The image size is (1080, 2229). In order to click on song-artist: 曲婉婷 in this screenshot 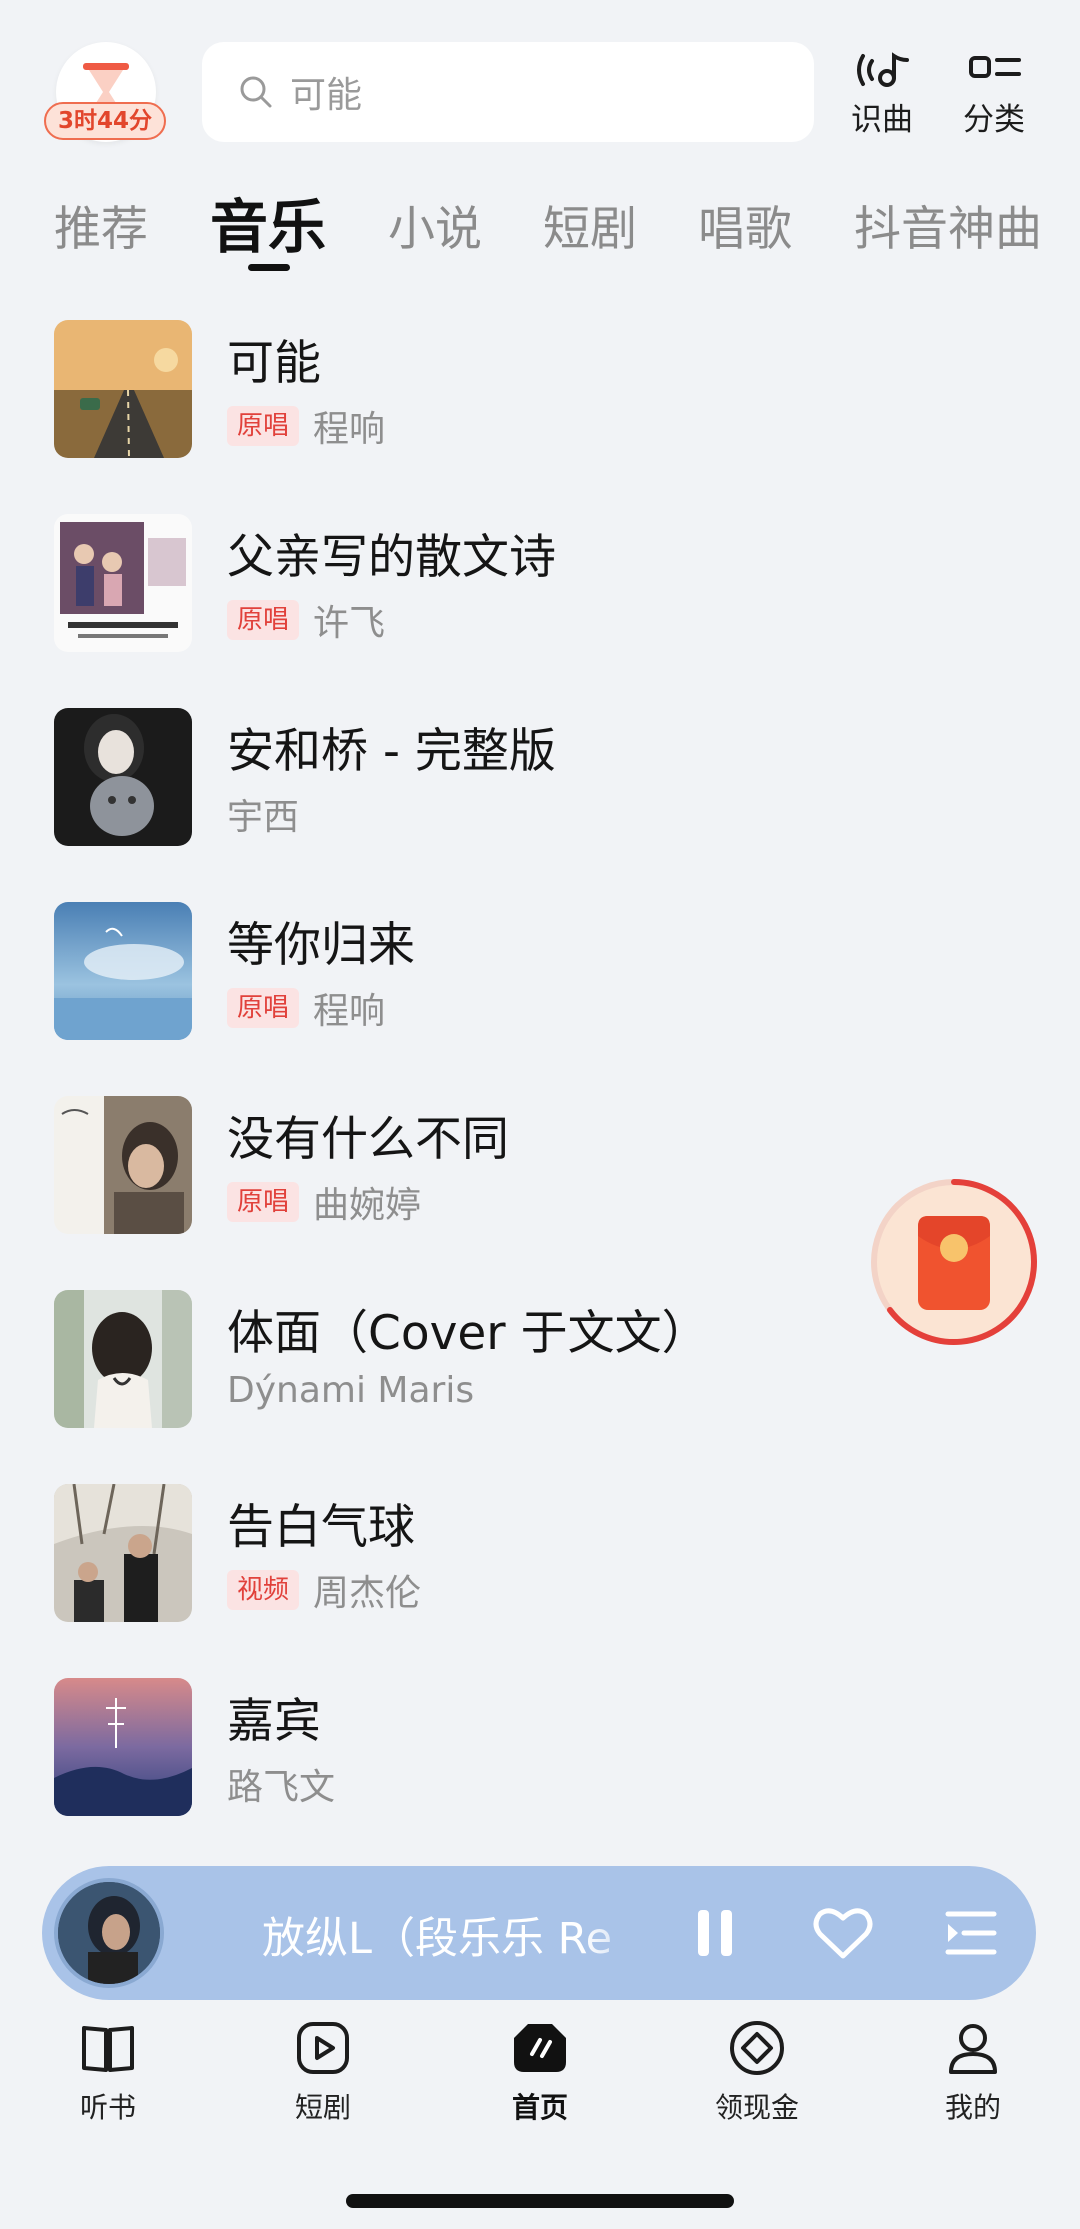, I will do `click(367, 1205)`.